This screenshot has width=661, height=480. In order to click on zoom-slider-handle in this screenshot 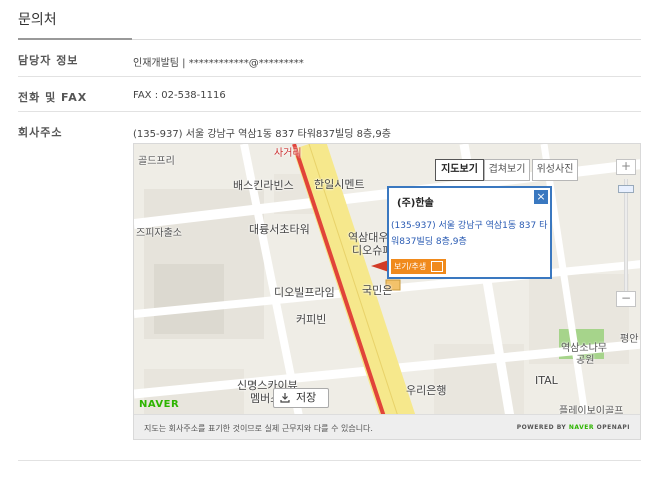, I will do `click(626, 189)`.